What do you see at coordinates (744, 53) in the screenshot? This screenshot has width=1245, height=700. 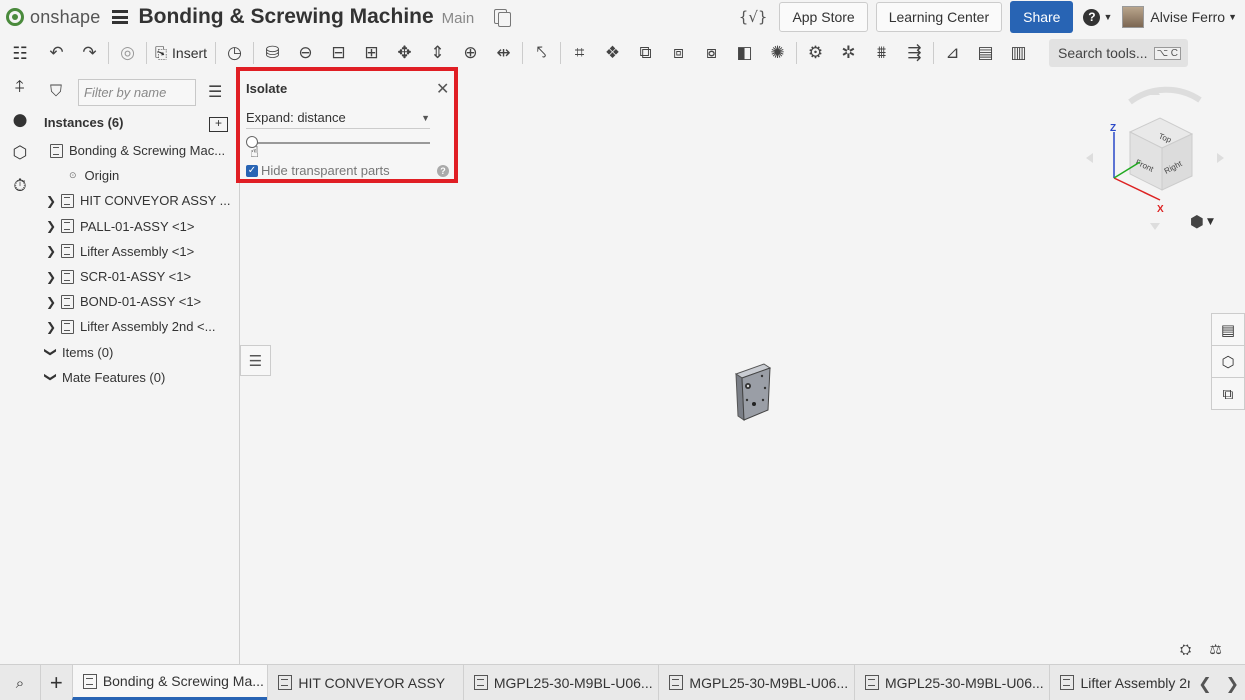 I see `mirror-icon: ◧` at bounding box center [744, 53].